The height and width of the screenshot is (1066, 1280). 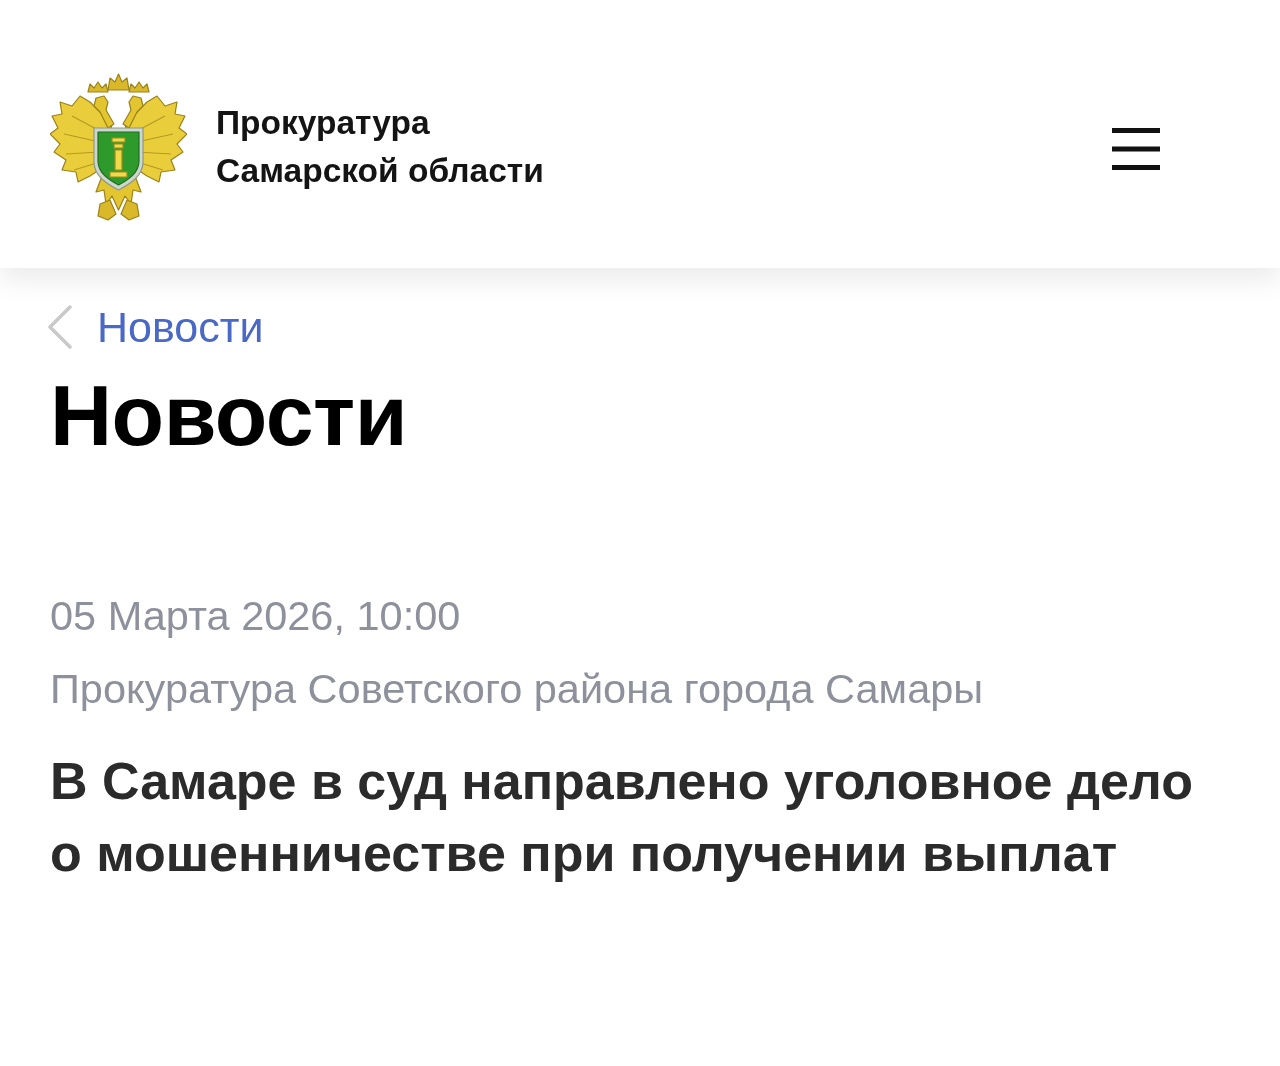 What do you see at coordinates (118, 147) in the screenshot?
I see `eagle-emblem-icon` at bounding box center [118, 147].